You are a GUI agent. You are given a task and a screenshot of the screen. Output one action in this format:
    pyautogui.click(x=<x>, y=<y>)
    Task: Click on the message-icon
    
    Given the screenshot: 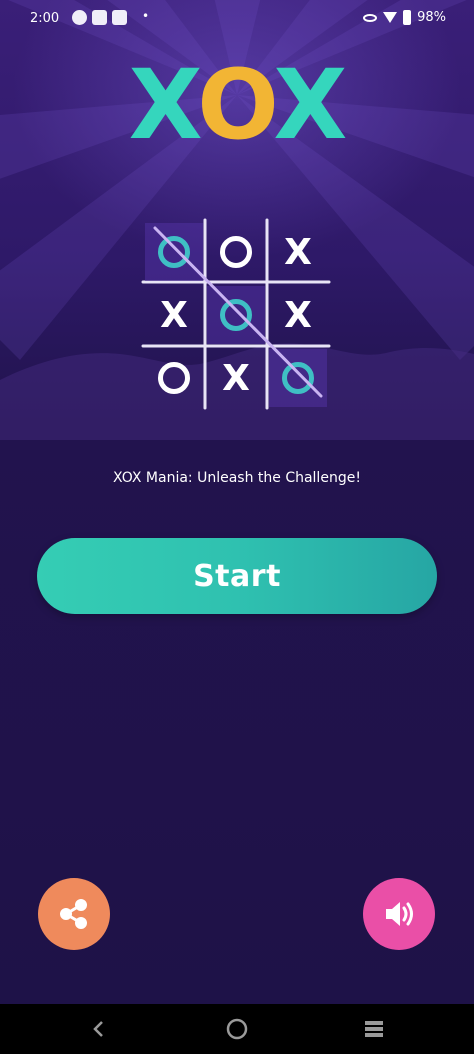 What is the action you would take?
    pyautogui.click(x=119, y=17)
    